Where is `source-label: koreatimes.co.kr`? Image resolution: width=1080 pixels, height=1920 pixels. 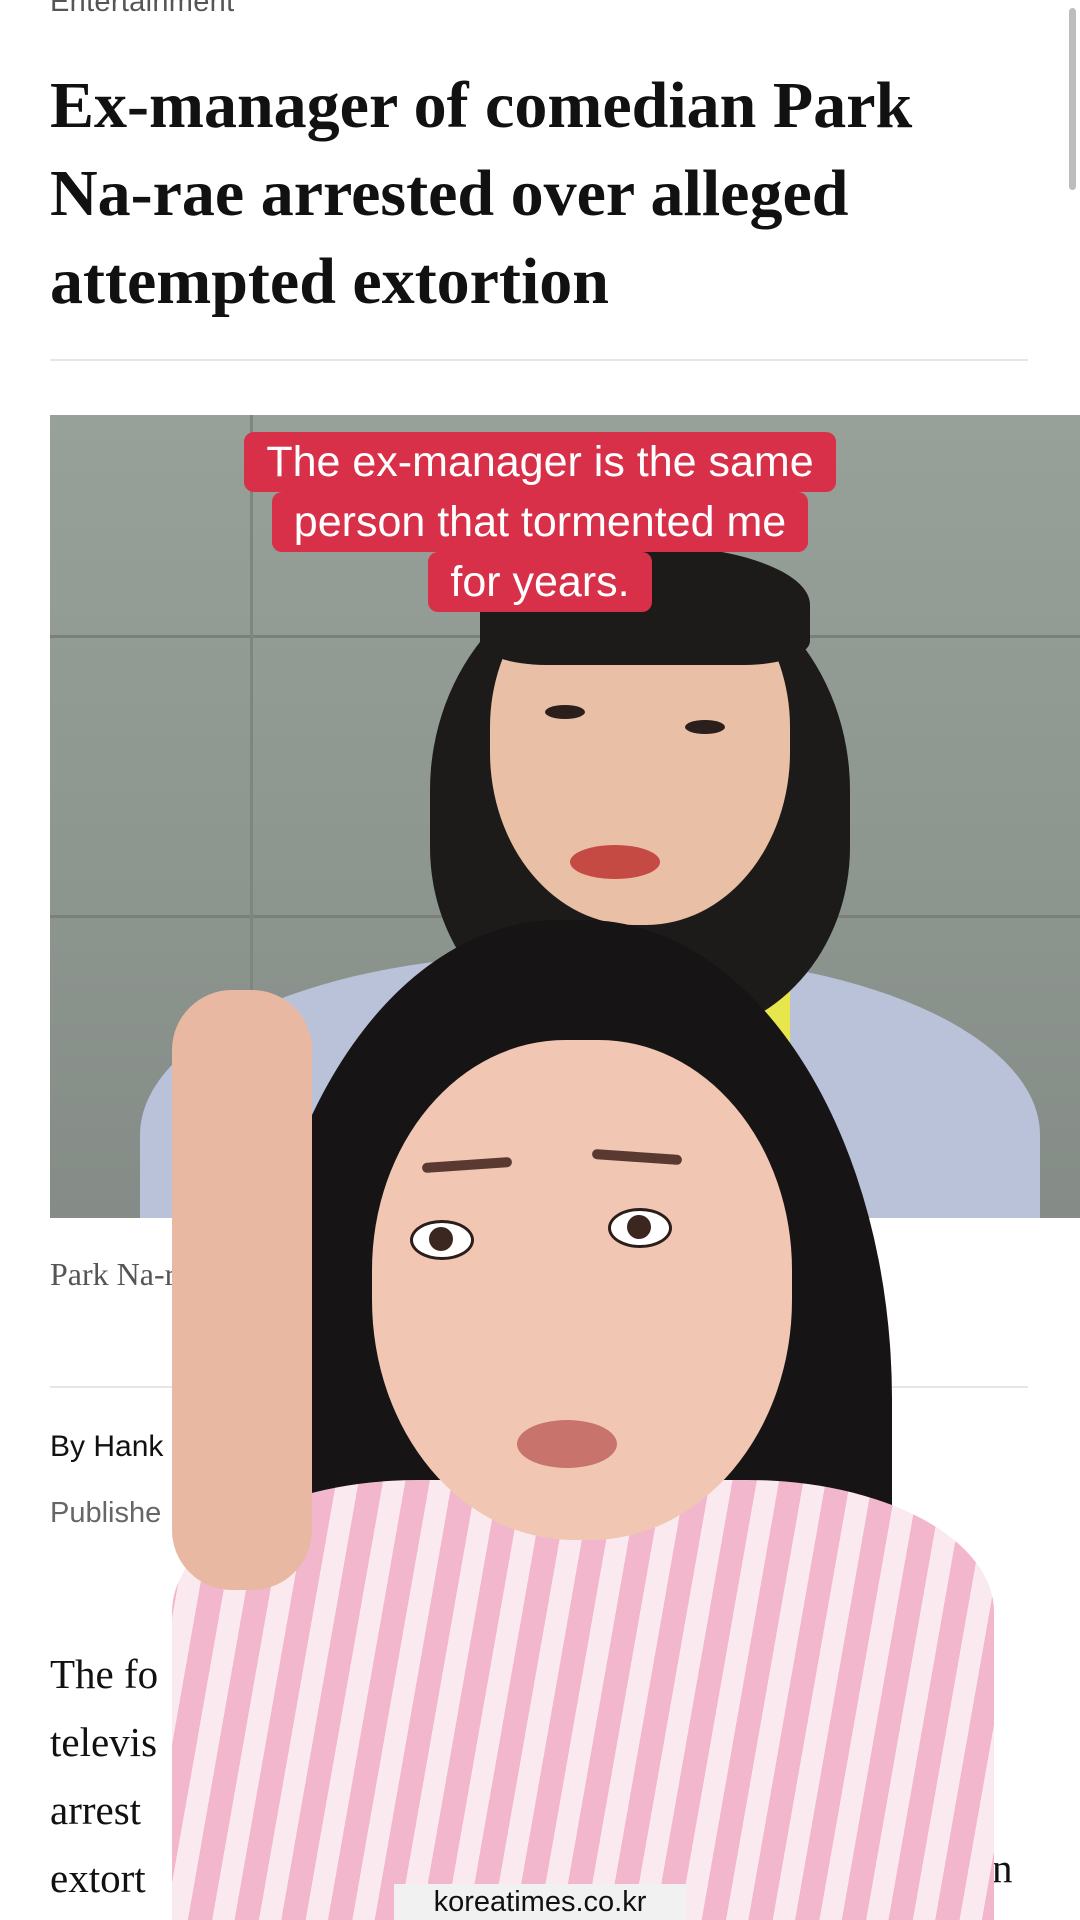
source-label: koreatimes.co.kr is located at coordinates (540, 1902).